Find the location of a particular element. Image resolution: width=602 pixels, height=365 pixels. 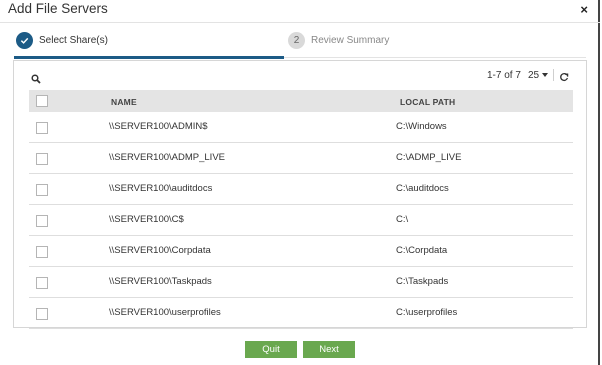

check-icon is located at coordinates (24, 40).